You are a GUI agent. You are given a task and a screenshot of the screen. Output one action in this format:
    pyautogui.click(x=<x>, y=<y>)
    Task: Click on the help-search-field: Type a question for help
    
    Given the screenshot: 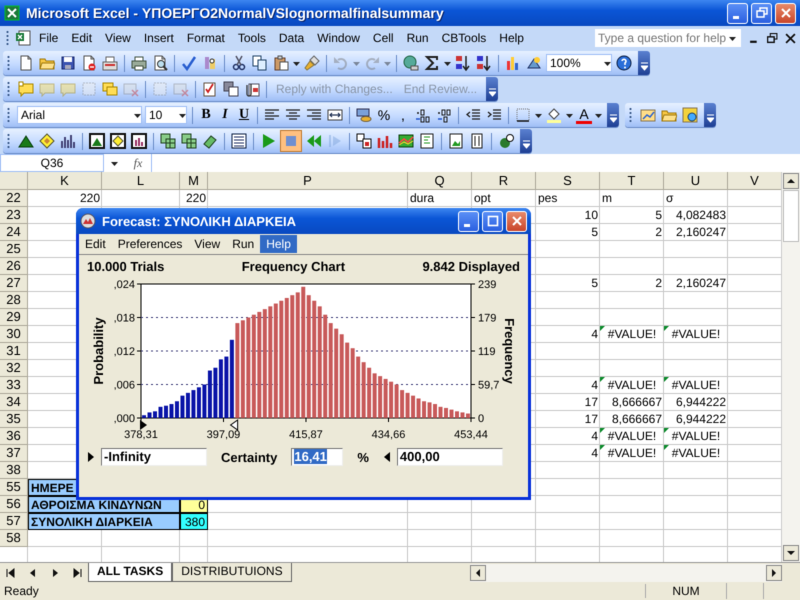 What is the action you would take?
    pyautogui.click(x=668, y=38)
    